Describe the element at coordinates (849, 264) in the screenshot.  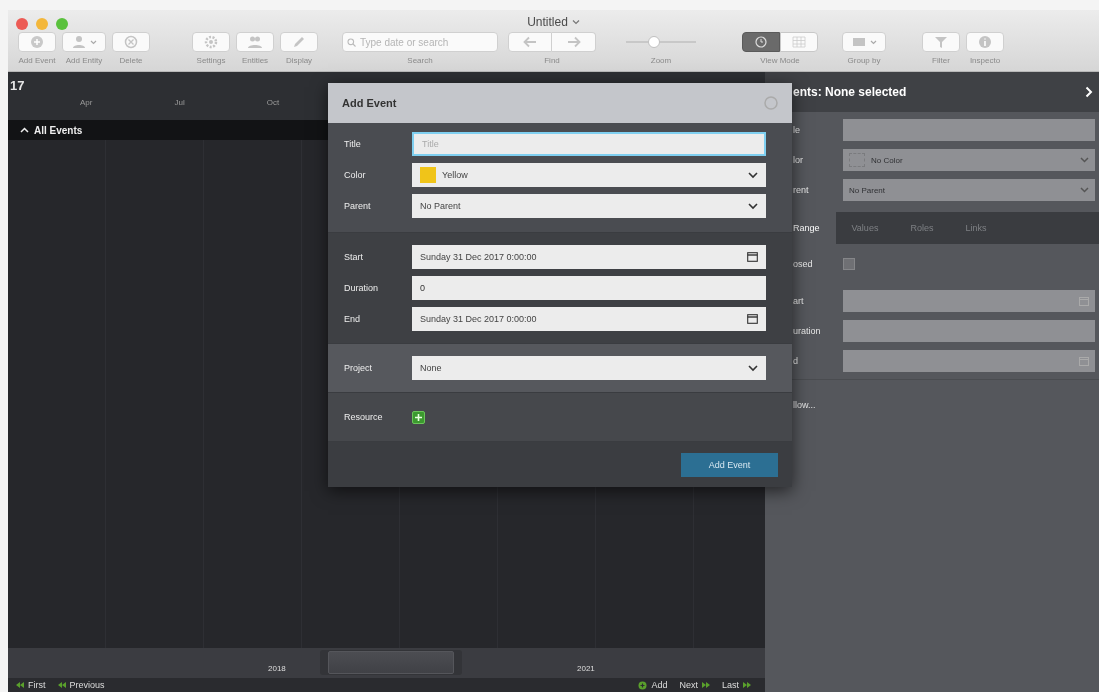
I see `checkbox` at that location.